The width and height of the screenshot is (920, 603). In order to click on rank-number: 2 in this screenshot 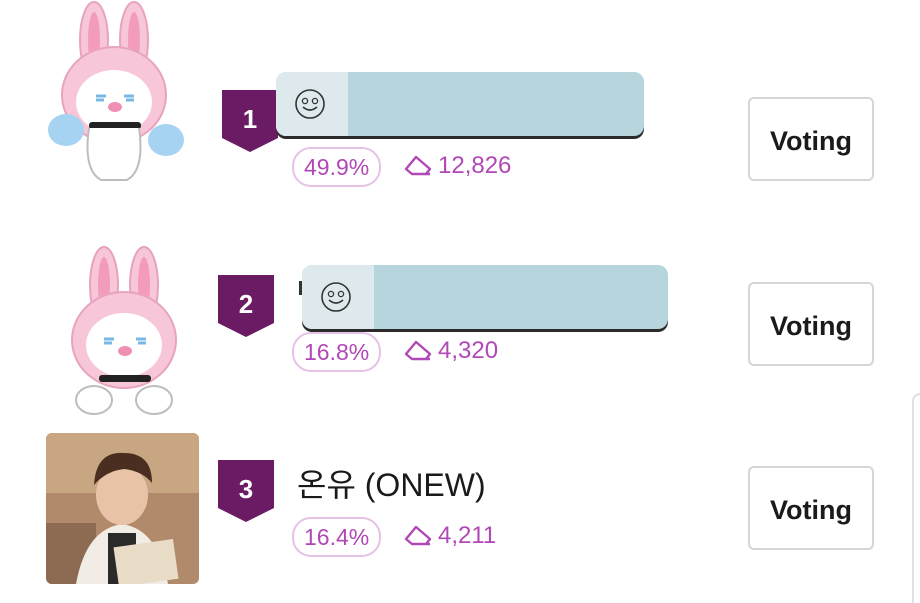, I will do `click(246, 304)`.